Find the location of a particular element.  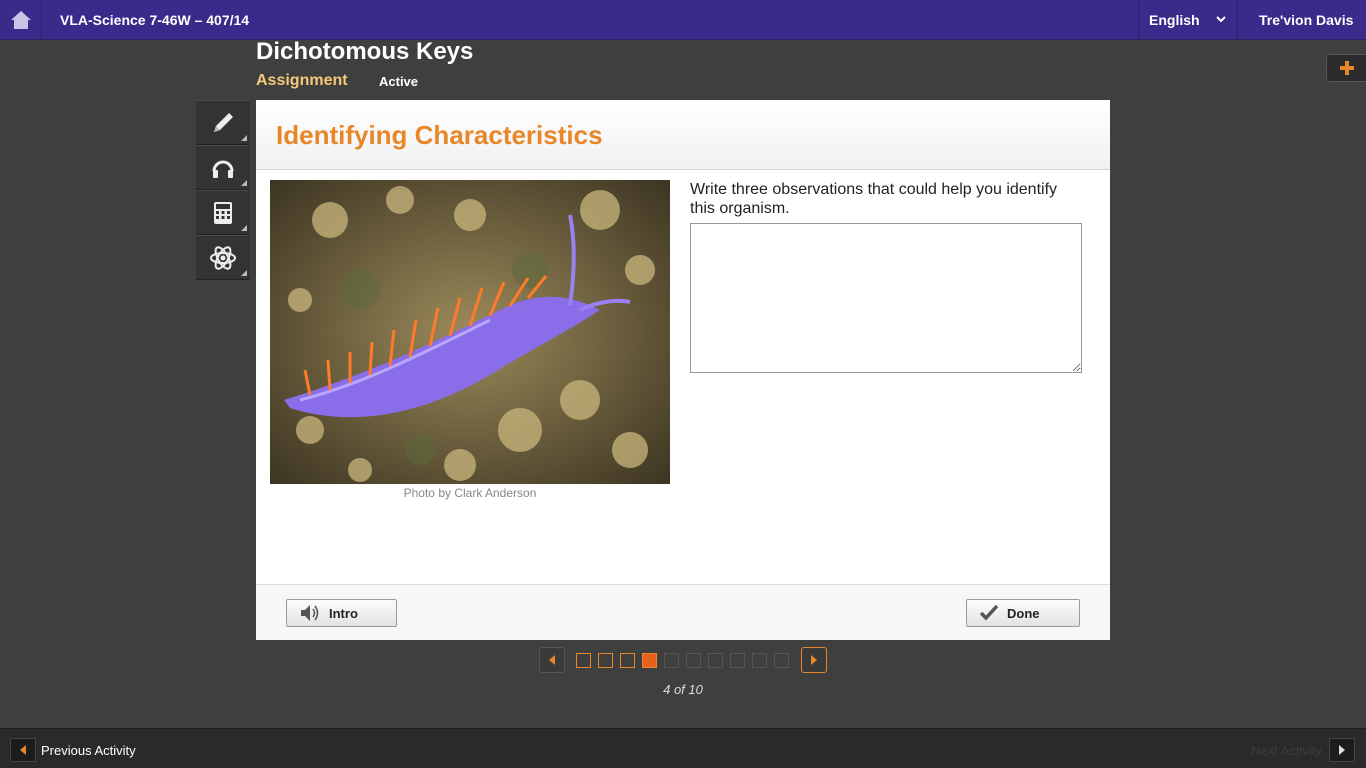

previous-page-button is located at coordinates (552, 660).